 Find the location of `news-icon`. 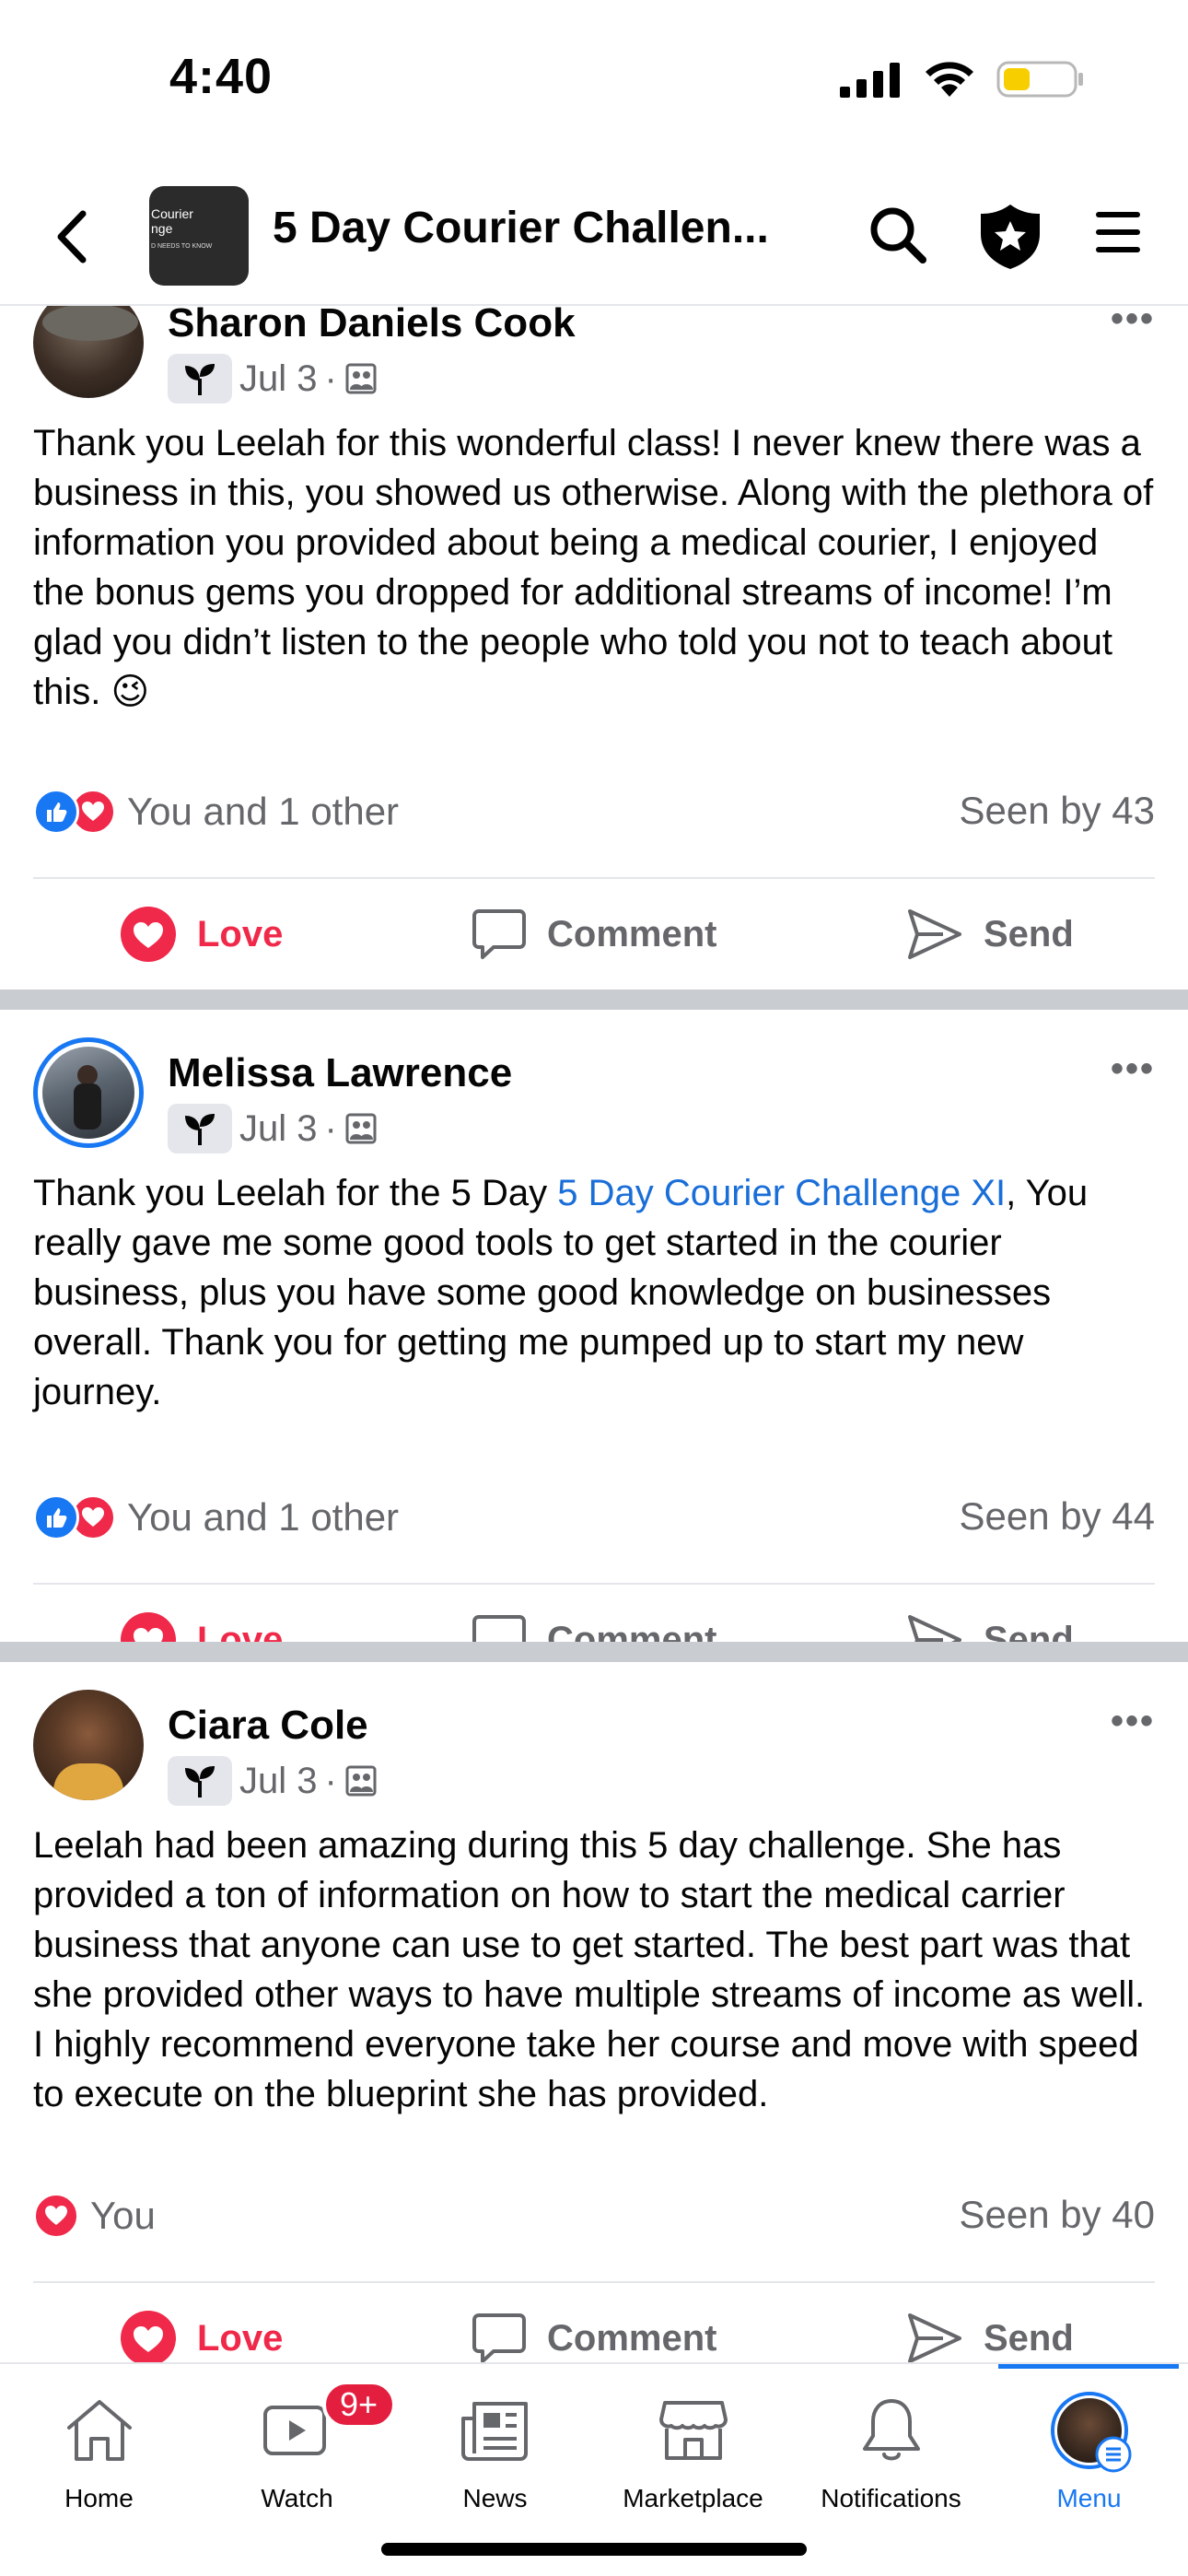

news-icon is located at coordinates (494, 2431).